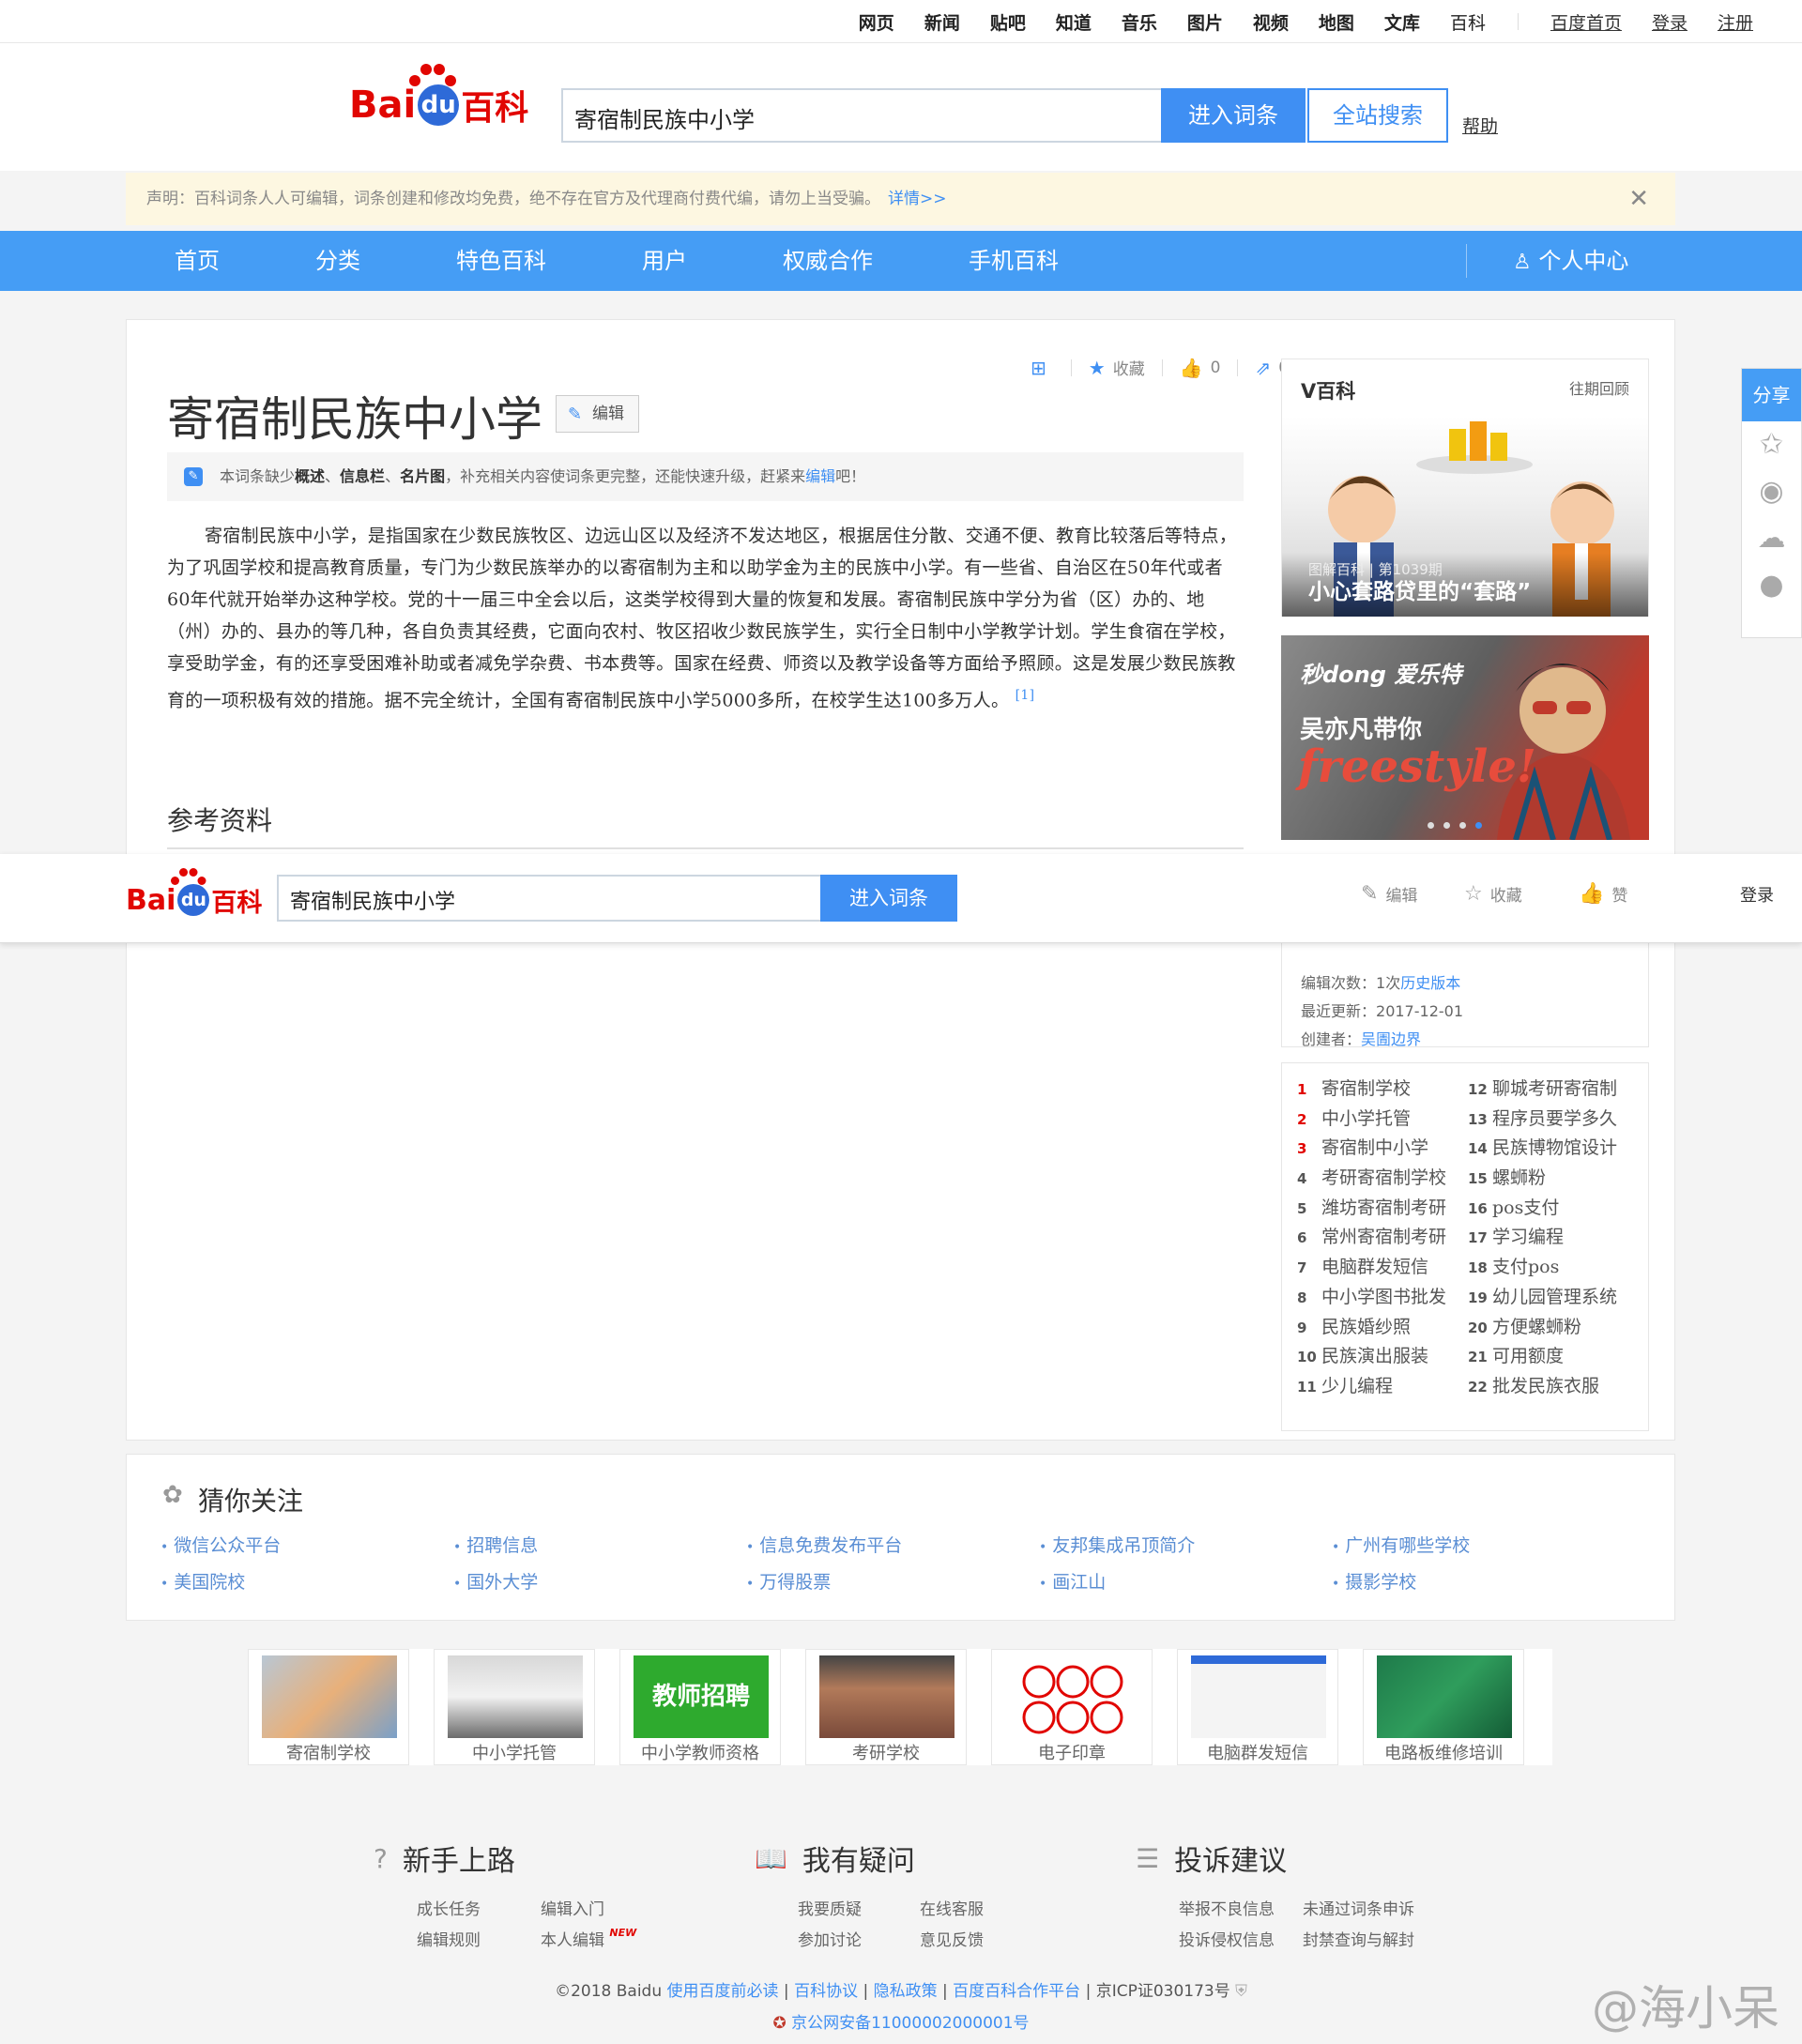 The height and width of the screenshot is (2044, 1802). I want to click on ad-banner: 秒dong 爱乐特 吴亦凡带你 freestyle!, so click(1465, 737).